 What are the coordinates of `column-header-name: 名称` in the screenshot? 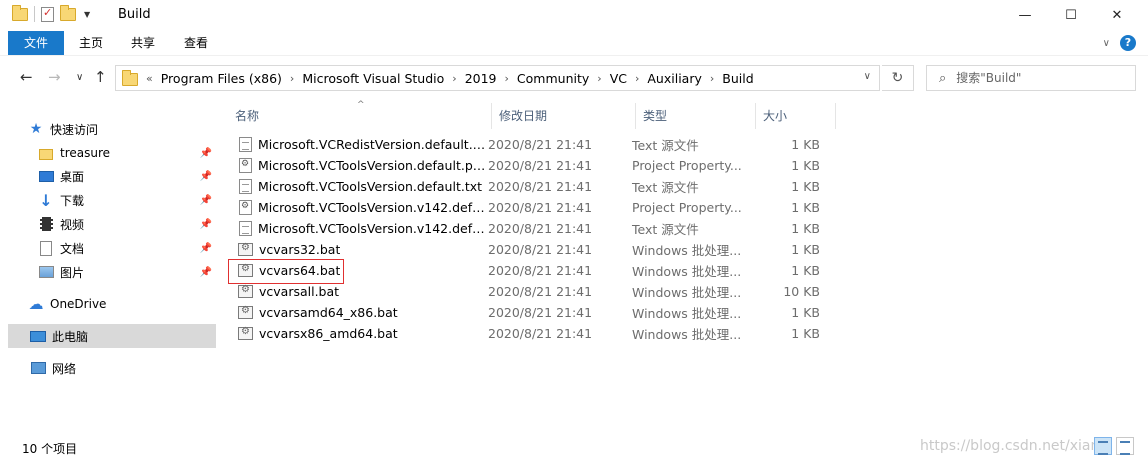 It's located at (360, 116).